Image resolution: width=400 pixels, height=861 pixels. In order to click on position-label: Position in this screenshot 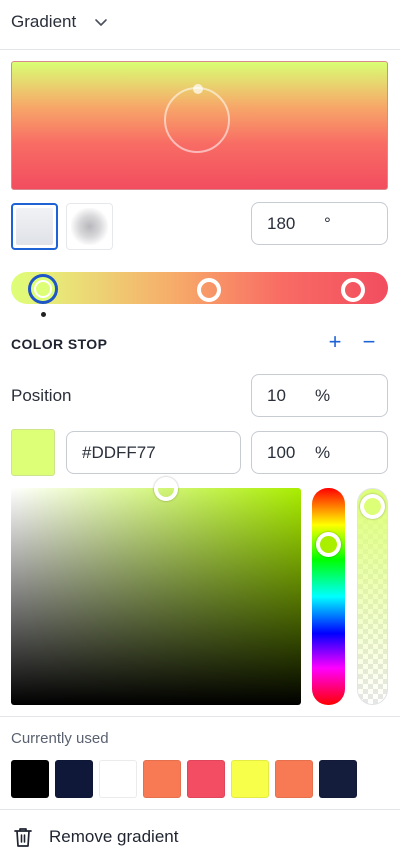, I will do `click(41, 395)`.